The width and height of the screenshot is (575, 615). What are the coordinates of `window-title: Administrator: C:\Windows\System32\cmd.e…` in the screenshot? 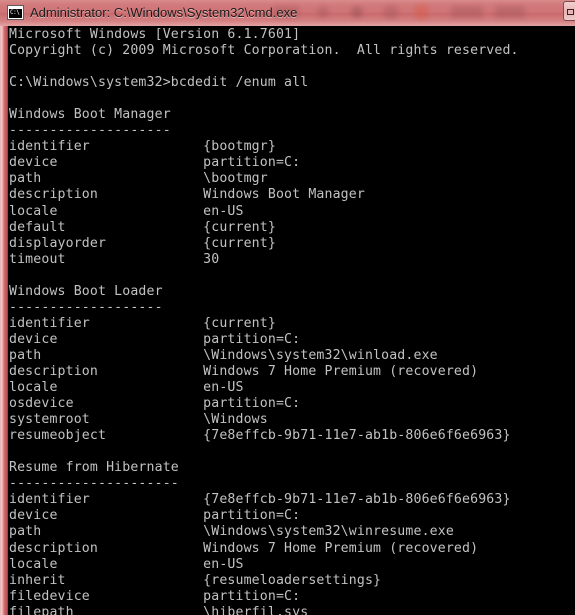 It's located at (164, 12).